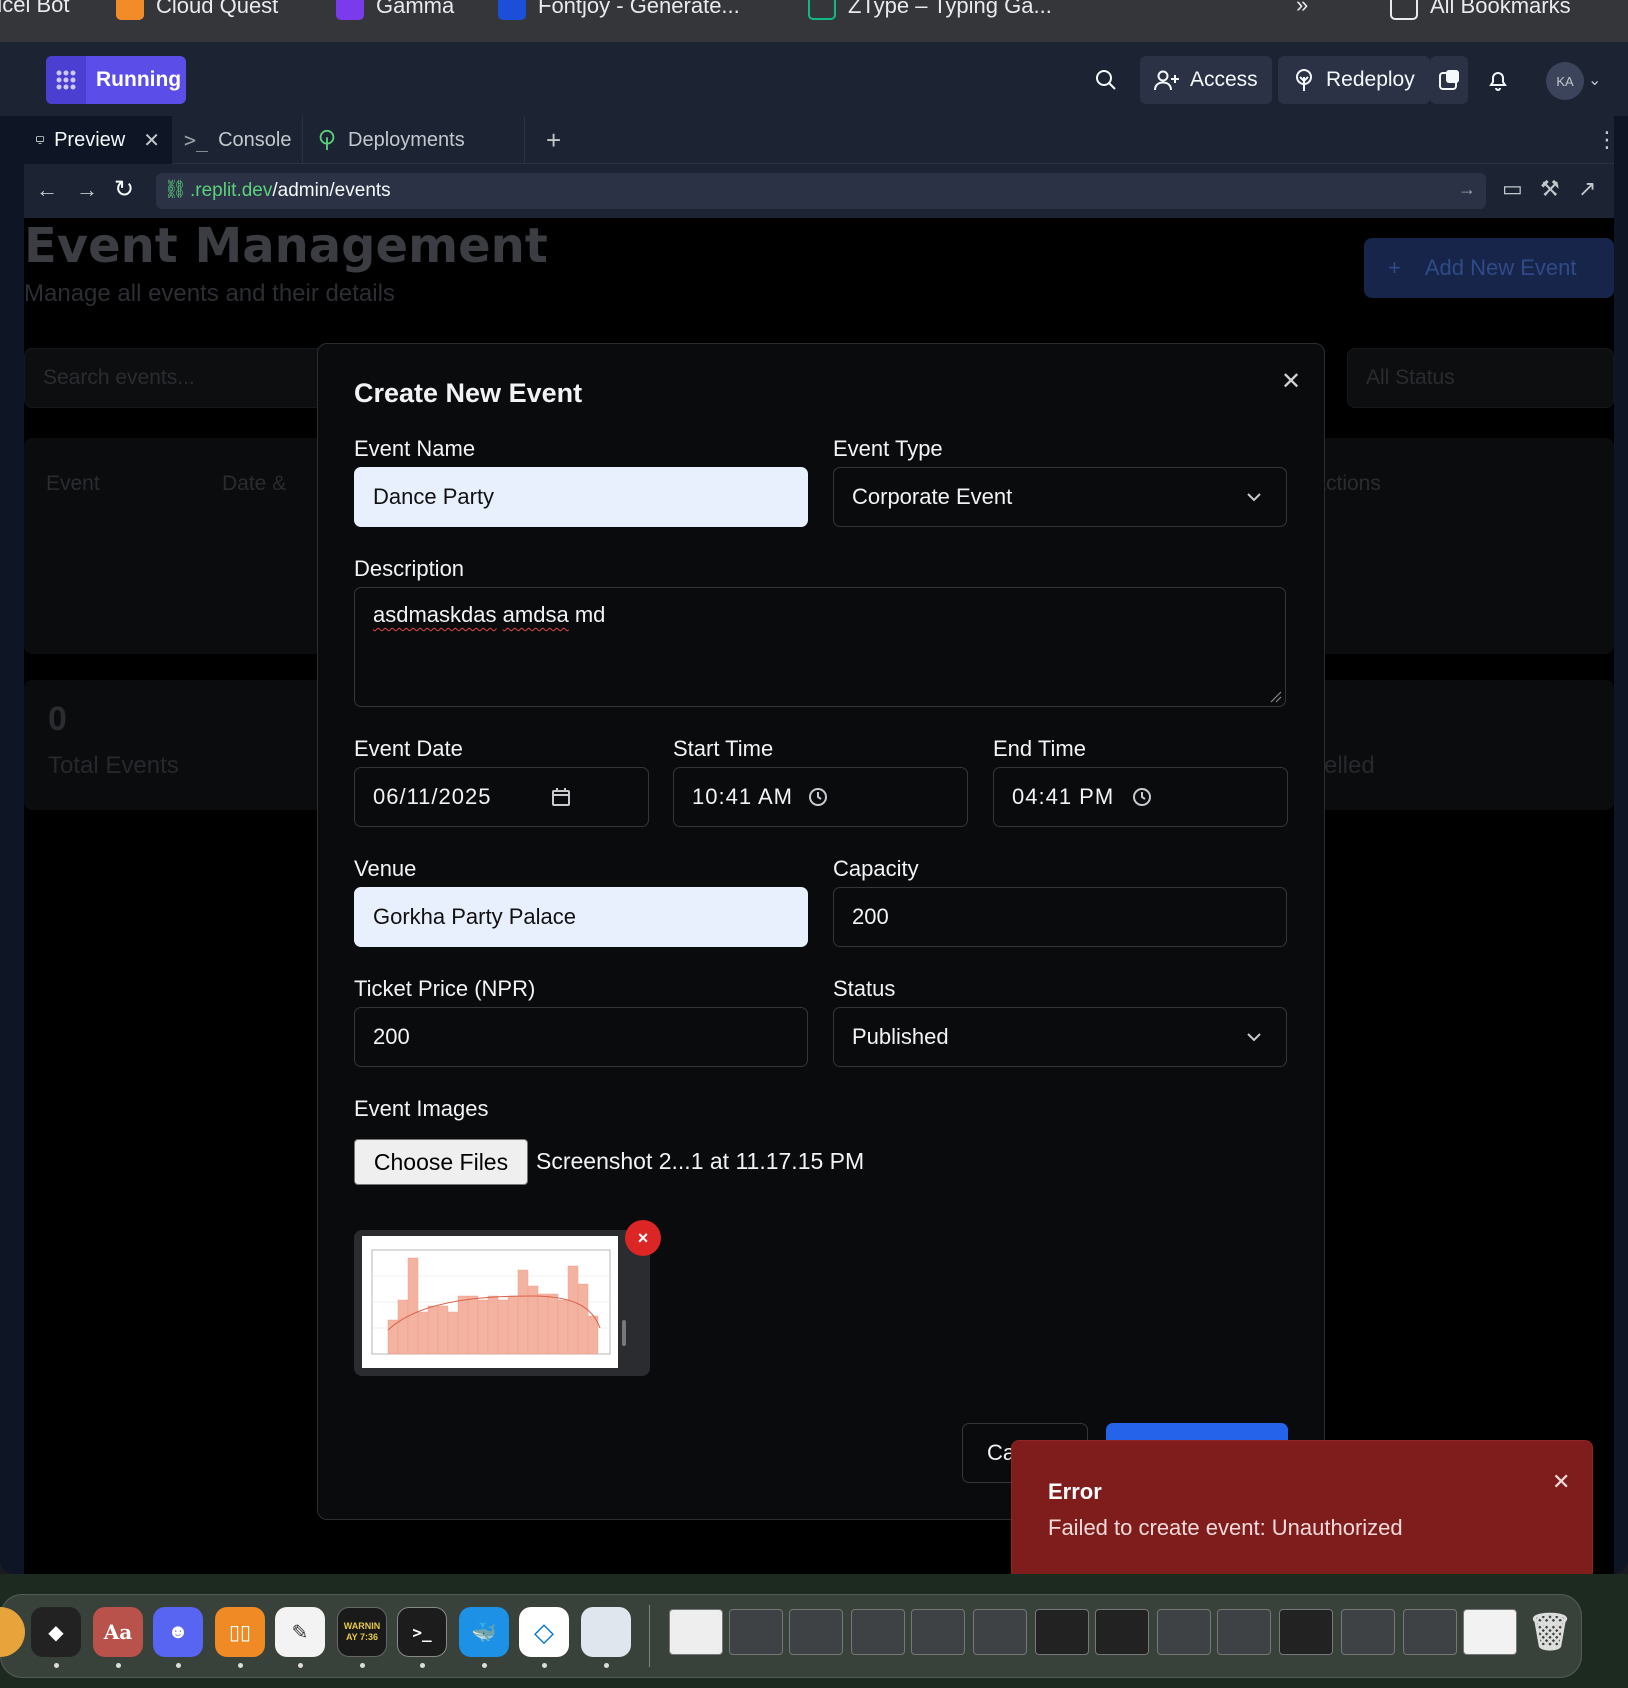  I want to click on event-type-select: Corporate Event, so click(1060, 497).